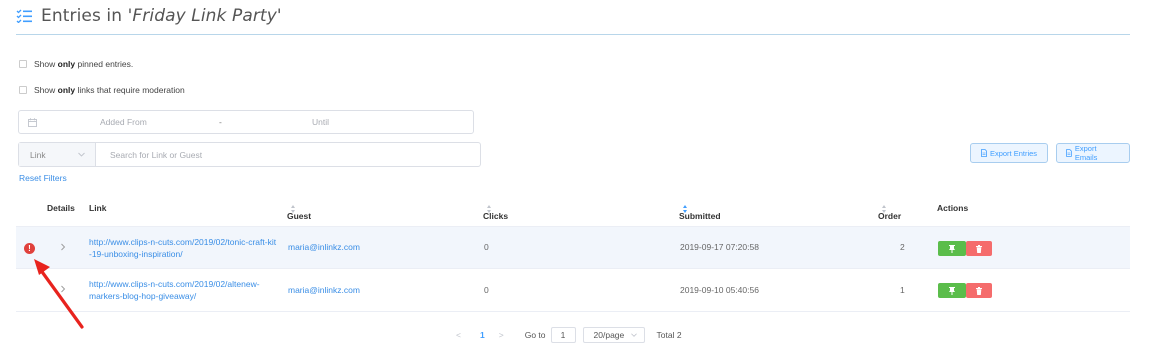 Image resolution: width=1151 pixels, height=346 pixels. Describe the element at coordinates (535, 335) in the screenshot. I see `goto-label: Go to` at that location.